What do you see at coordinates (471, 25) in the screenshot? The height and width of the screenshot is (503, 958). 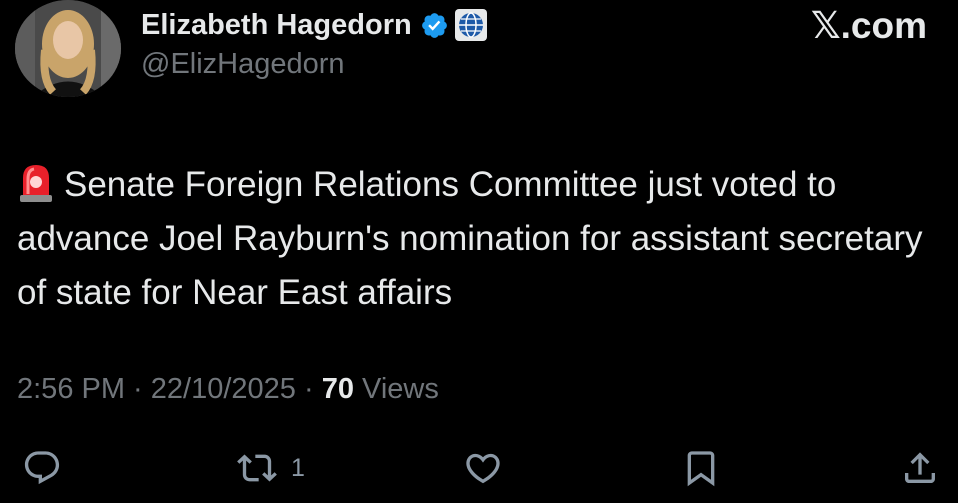 I see `globe-affiliation-icon` at bounding box center [471, 25].